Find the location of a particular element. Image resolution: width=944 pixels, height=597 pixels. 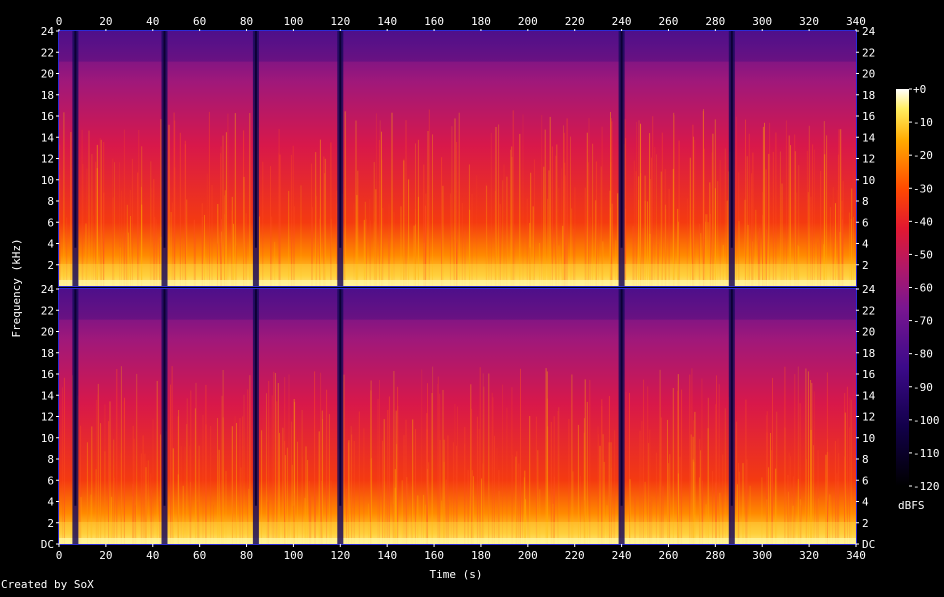

x-tick-label-bottom: 200 is located at coordinates (528, 555).